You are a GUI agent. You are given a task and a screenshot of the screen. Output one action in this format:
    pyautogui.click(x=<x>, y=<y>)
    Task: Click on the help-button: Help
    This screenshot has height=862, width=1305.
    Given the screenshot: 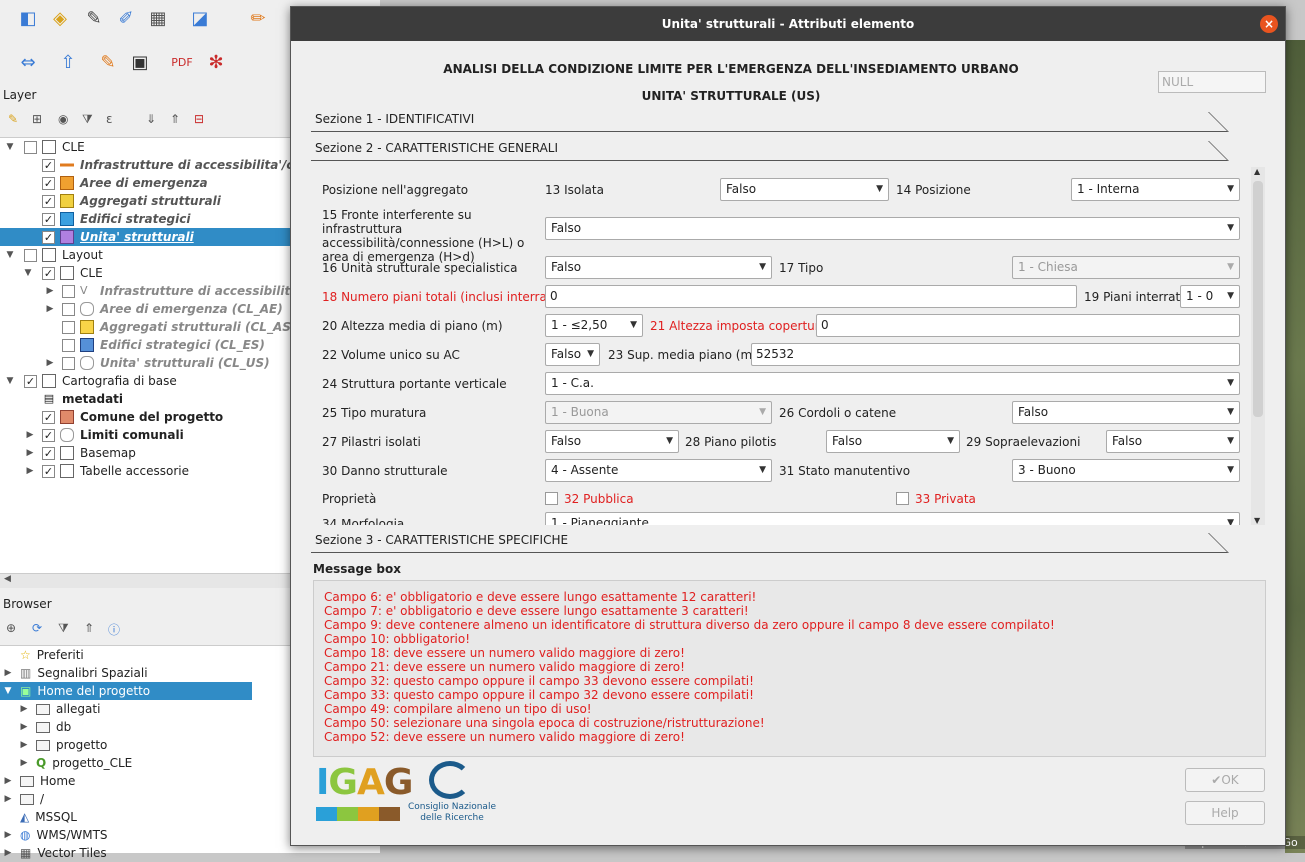 What is the action you would take?
    pyautogui.click(x=1225, y=813)
    